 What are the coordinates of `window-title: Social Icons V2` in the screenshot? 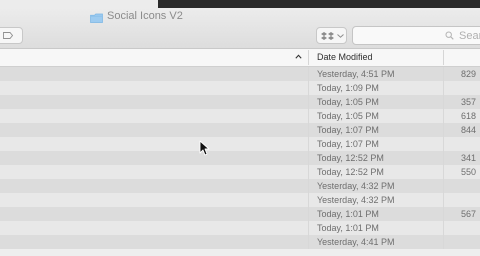 It's located at (145, 16).